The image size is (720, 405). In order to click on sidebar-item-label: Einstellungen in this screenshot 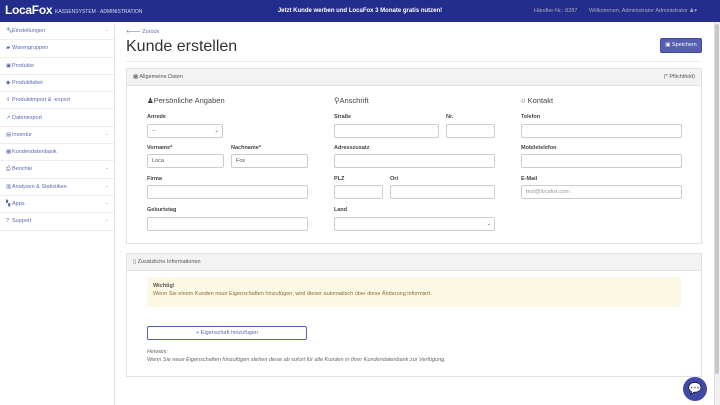, I will do `click(29, 31)`.